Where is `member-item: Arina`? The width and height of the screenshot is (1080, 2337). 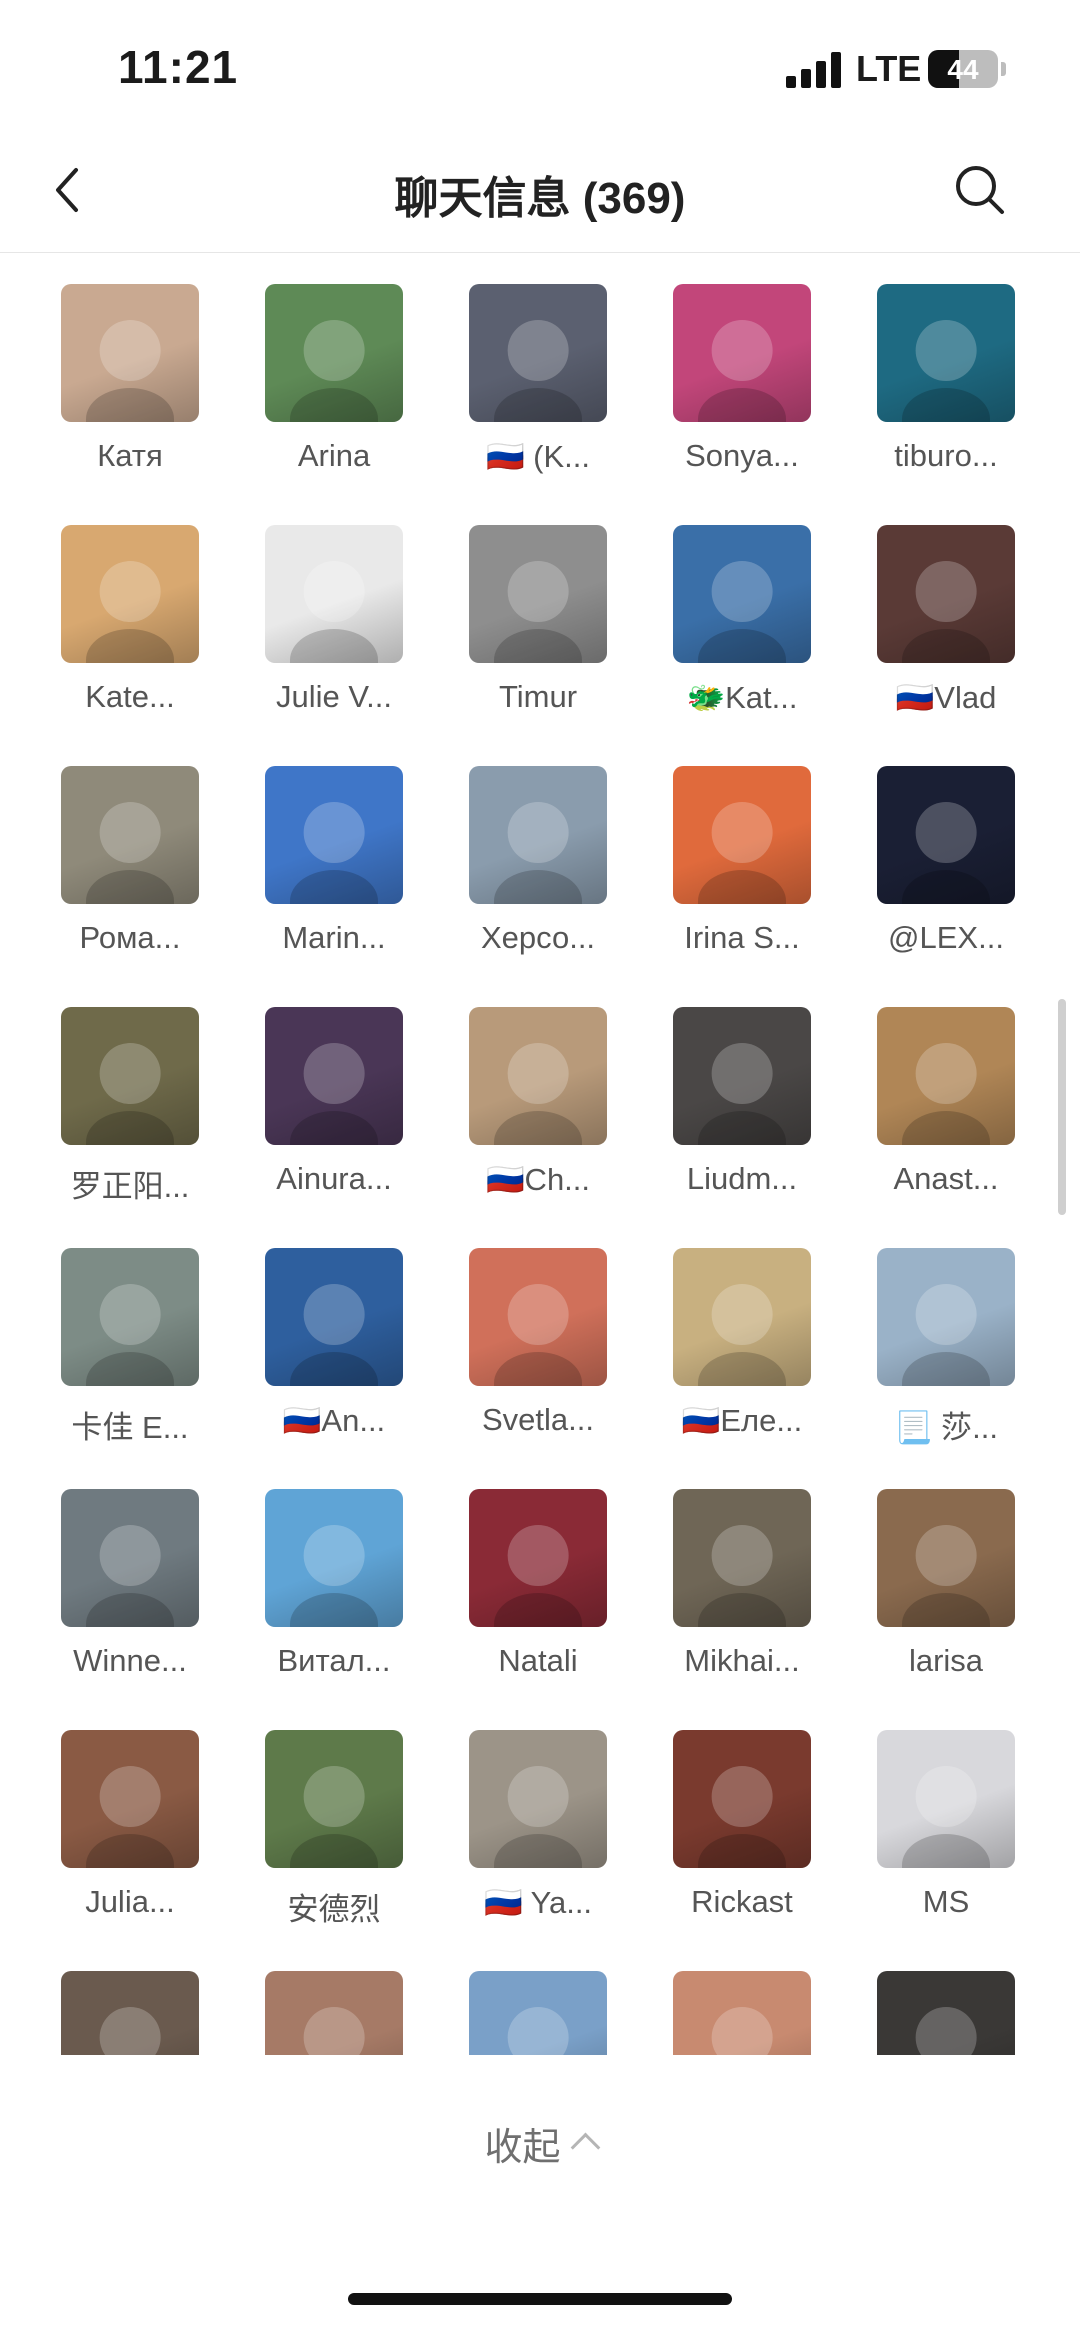 member-item: Arina is located at coordinates (334, 379).